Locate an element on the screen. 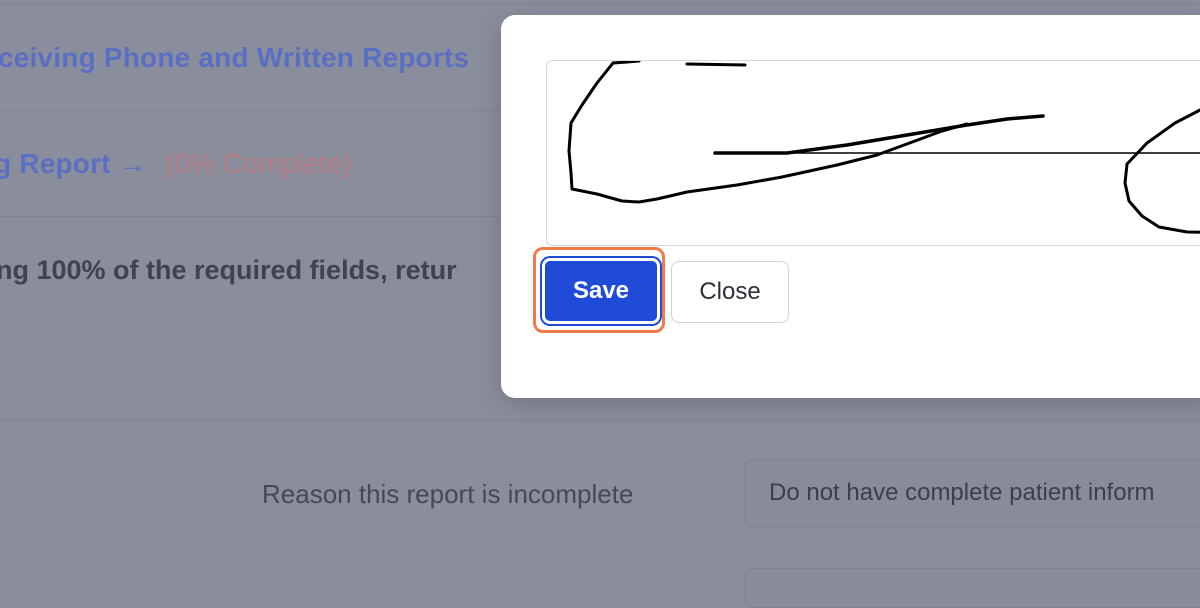 This screenshot has height=608, width=1200. secondary-select is located at coordinates (972, 588).